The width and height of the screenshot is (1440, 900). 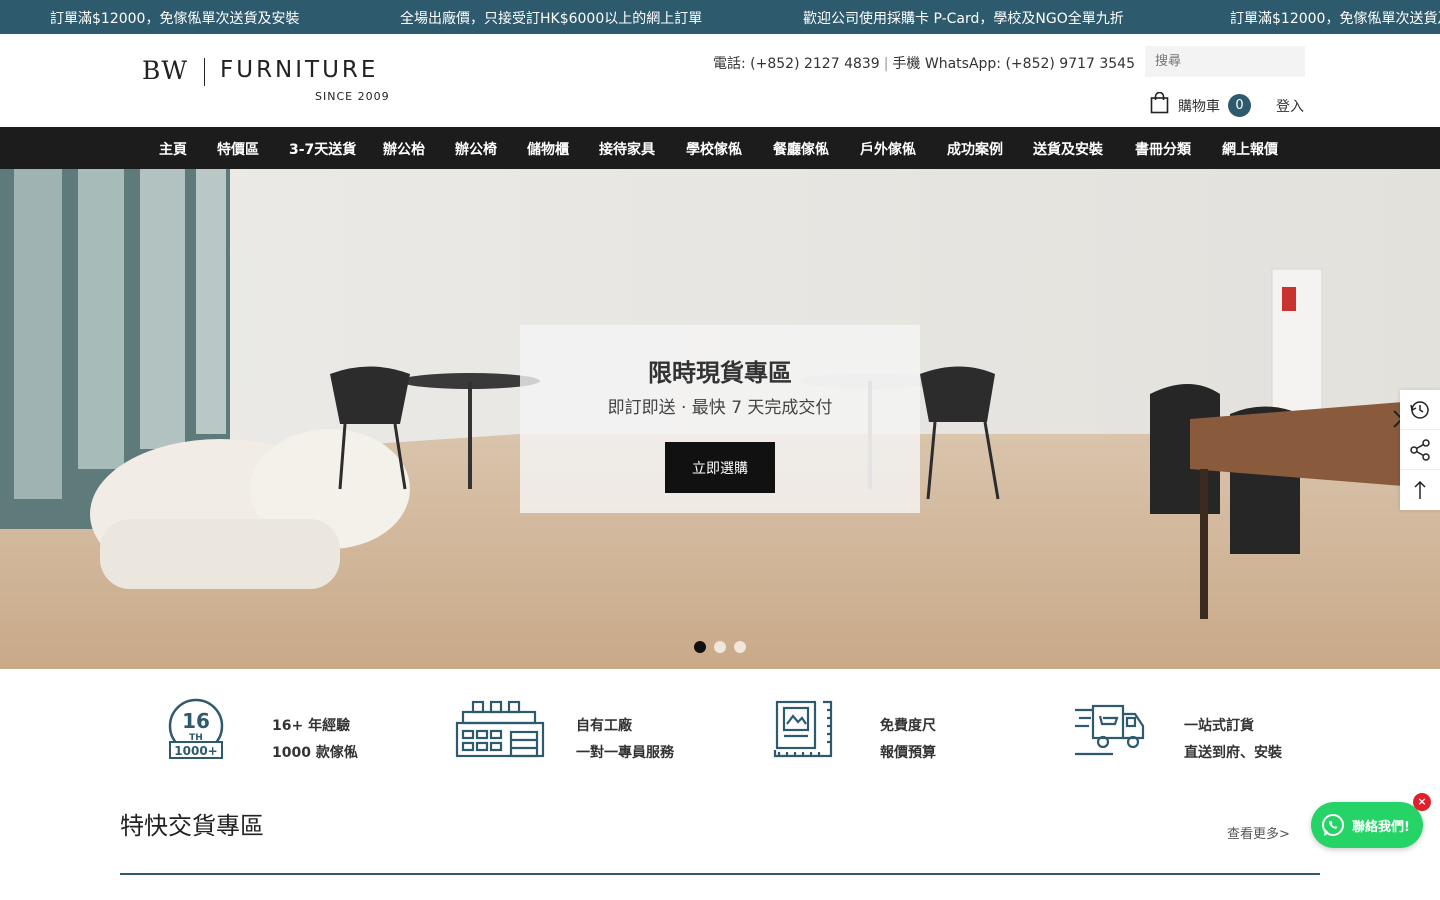 What do you see at coordinates (908, 726) in the screenshot?
I see `feature-line1: 免費度尺` at bounding box center [908, 726].